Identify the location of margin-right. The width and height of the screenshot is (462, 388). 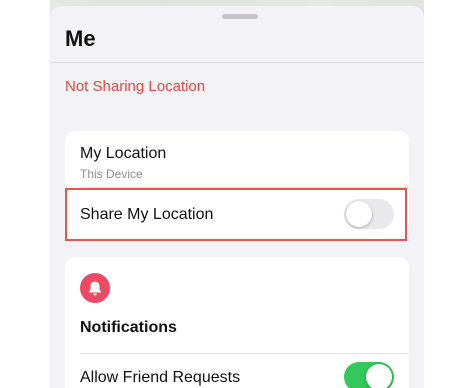
(443, 194).